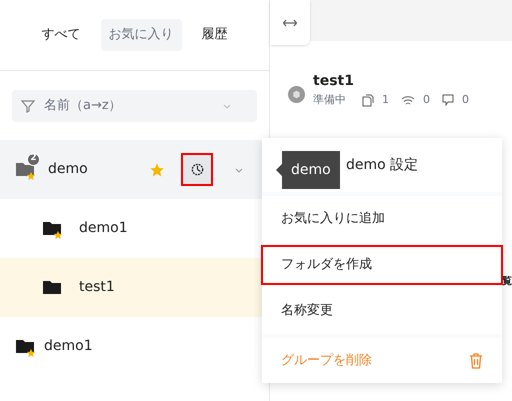 This screenshot has height=401, width=512. I want to click on tooltip: demo, so click(311, 170).